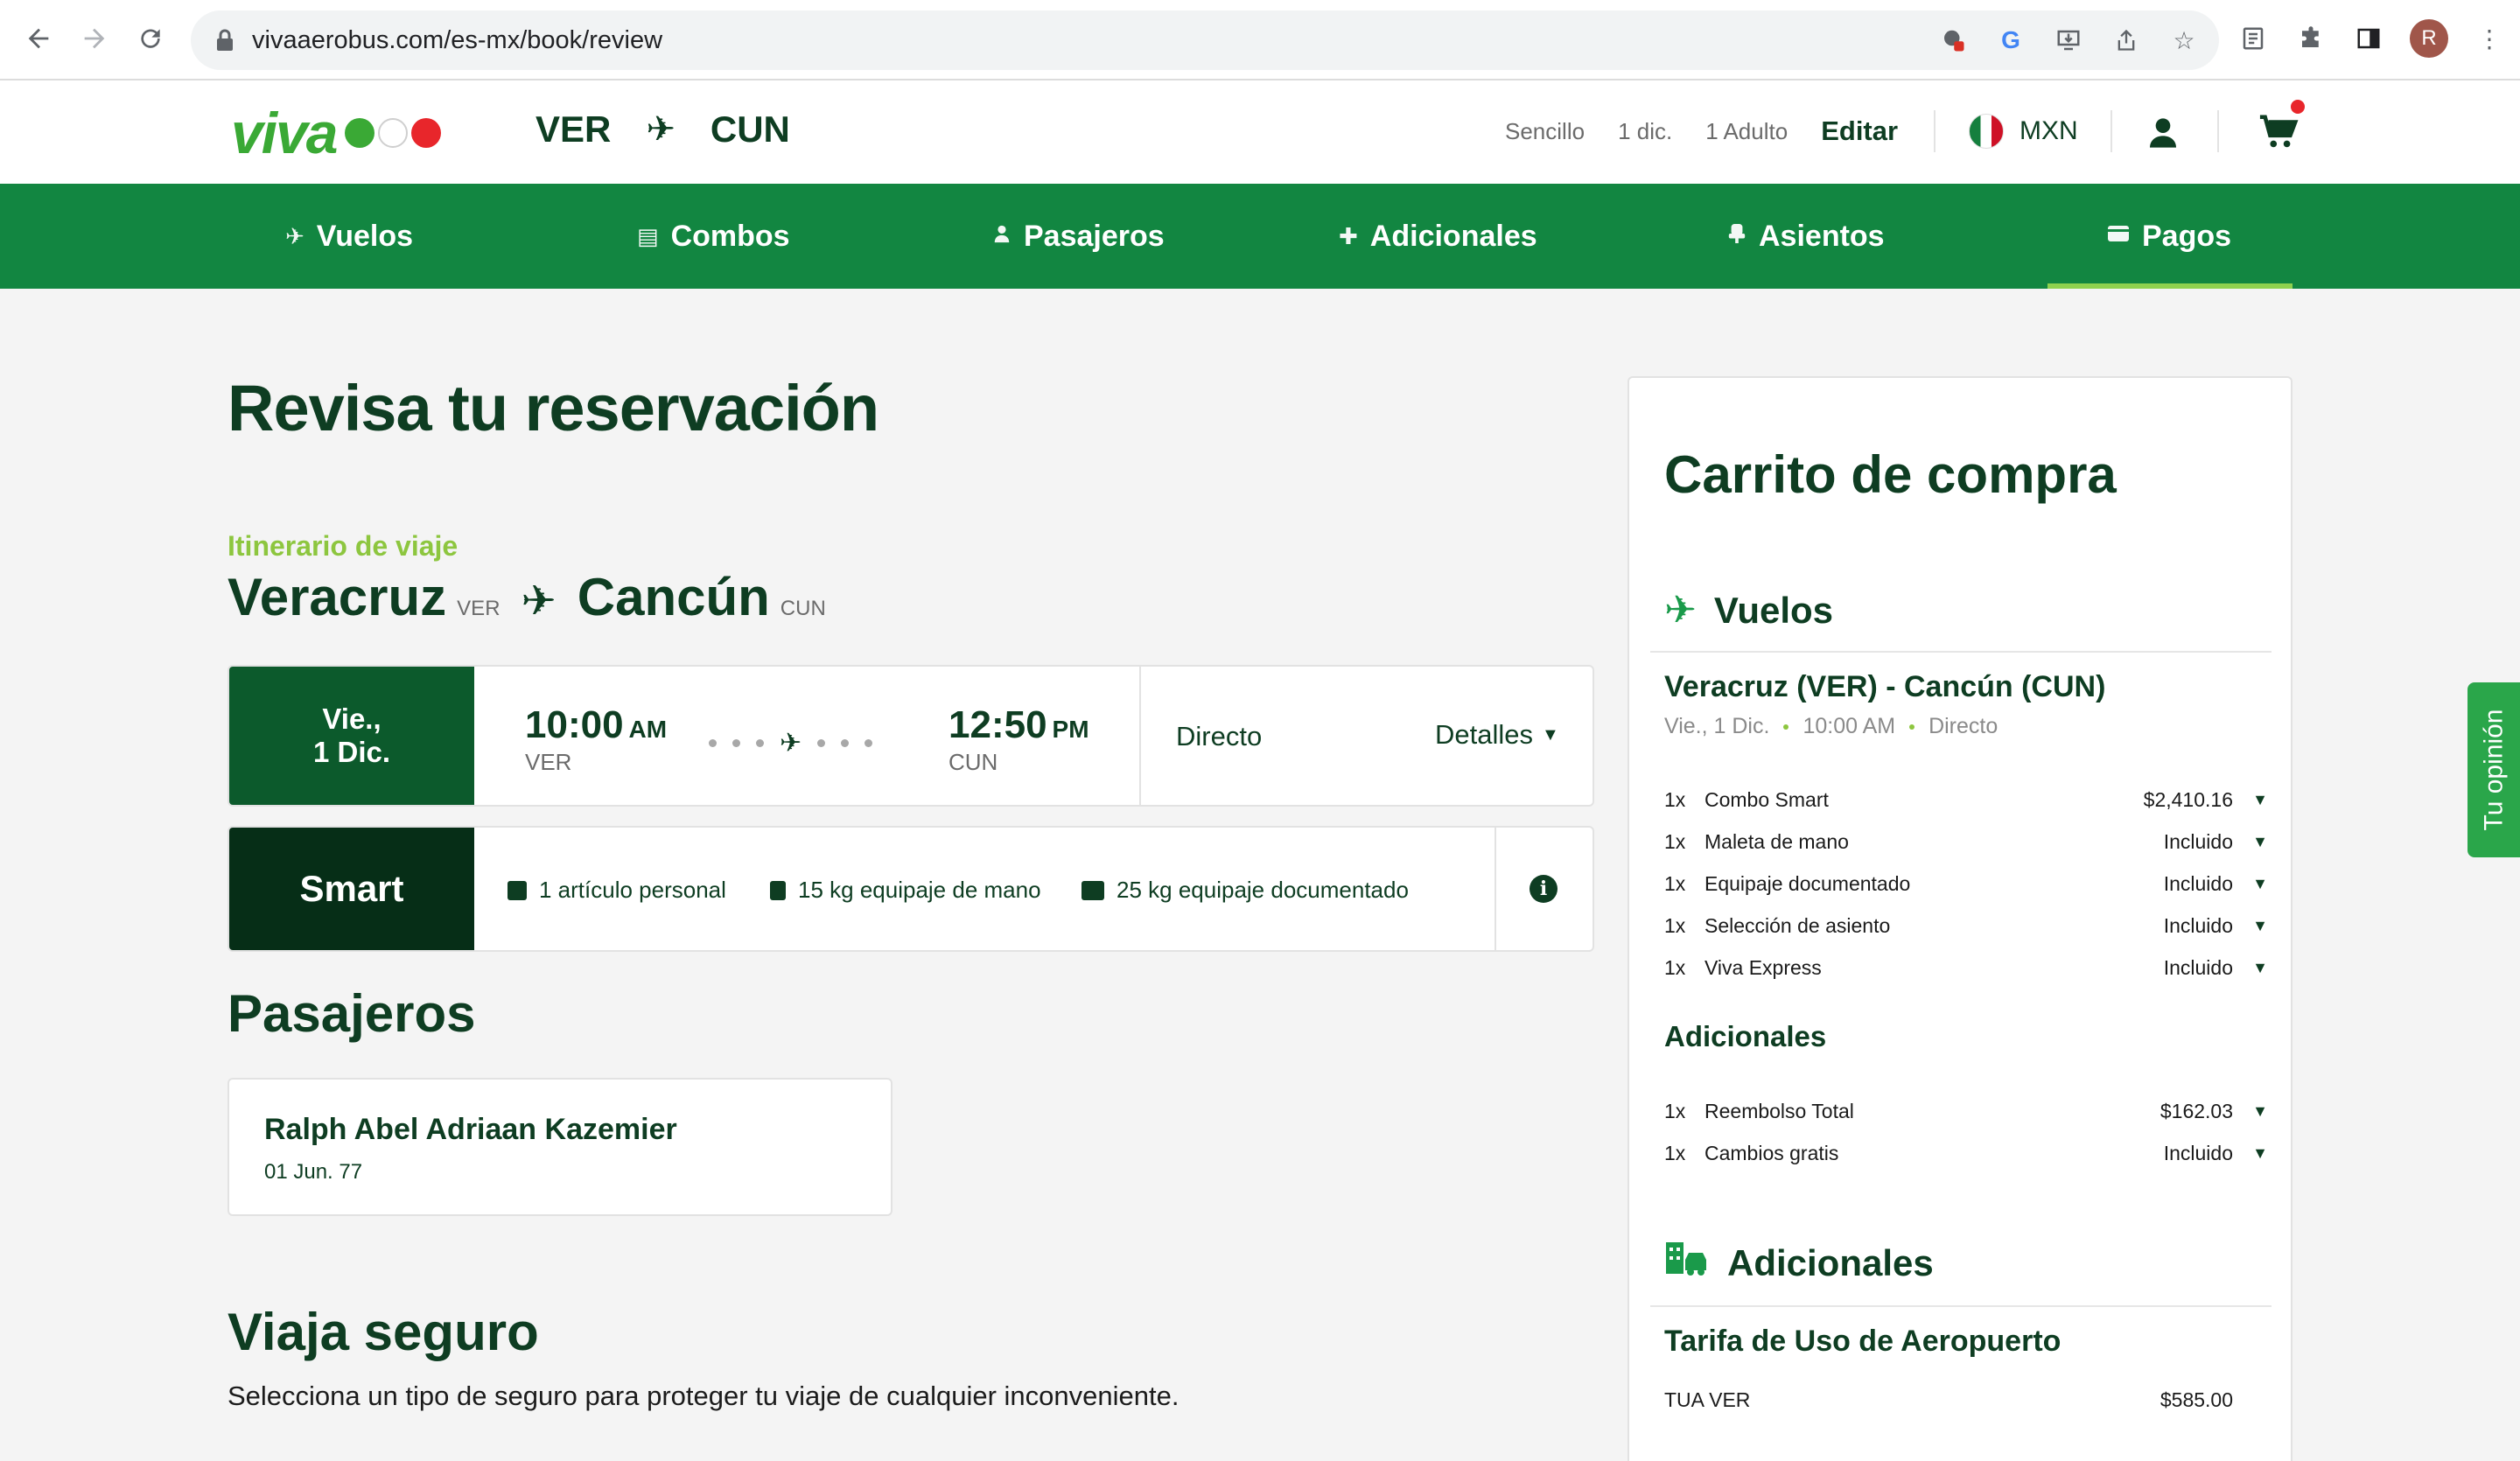 This screenshot has width=2520, height=1461. What do you see at coordinates (1953, 40) in the screenshot?
I see `blocked-content-icon` at bounding box center [1953, 40].